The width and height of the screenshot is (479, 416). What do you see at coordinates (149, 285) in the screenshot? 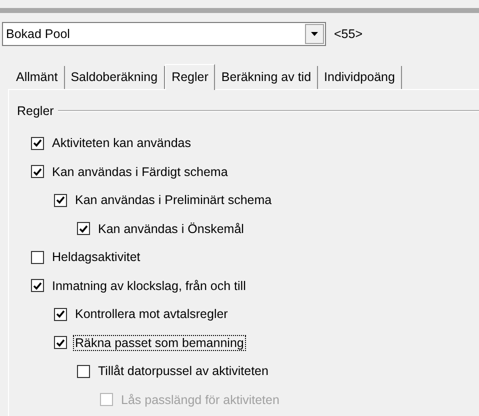
I see `option-label: Inmatning av klockslag, från och till` at bounding box center [149, 285].